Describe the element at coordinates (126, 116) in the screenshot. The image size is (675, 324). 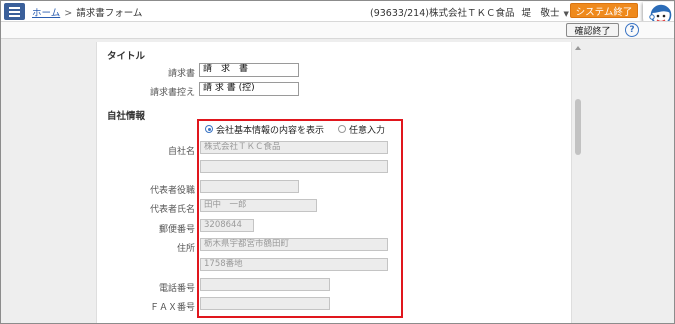
I see `company-section-heading: 自社情報` at that location.